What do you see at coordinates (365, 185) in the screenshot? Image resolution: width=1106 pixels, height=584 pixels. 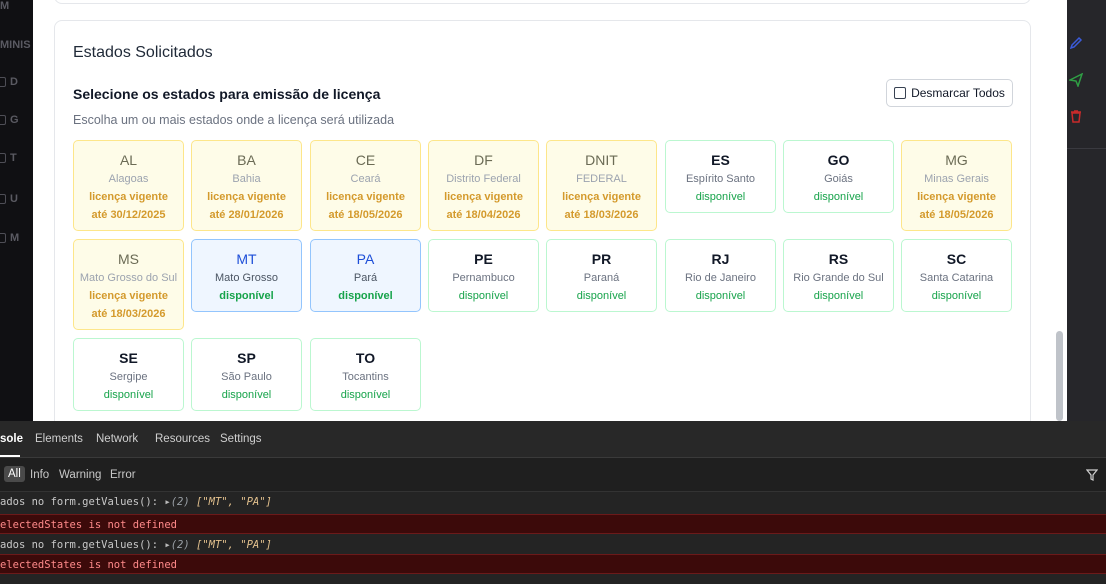 I see `state-tile-ce: CE Ceará licença vigente até 18/05/2026` at bounding box center [365, 185].